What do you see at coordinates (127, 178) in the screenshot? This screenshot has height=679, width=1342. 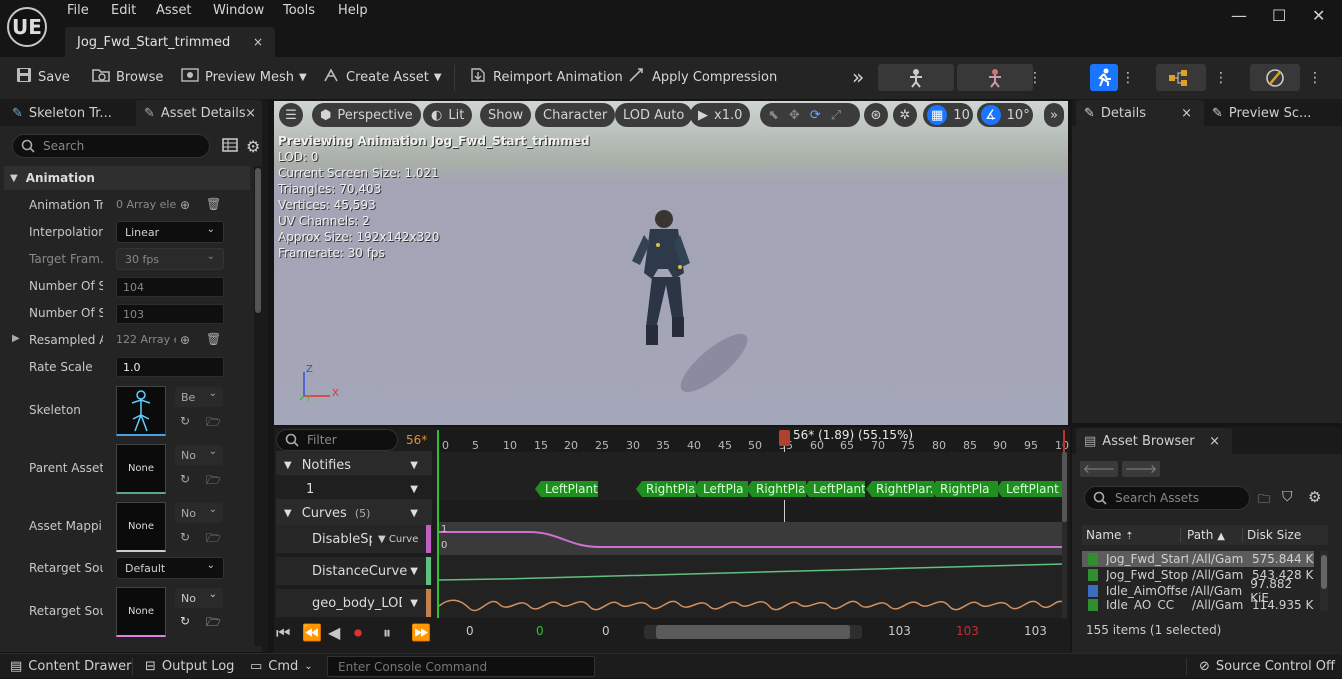 I see `animation-section-header: ▼ Animation` at bounding box center [127, 178].